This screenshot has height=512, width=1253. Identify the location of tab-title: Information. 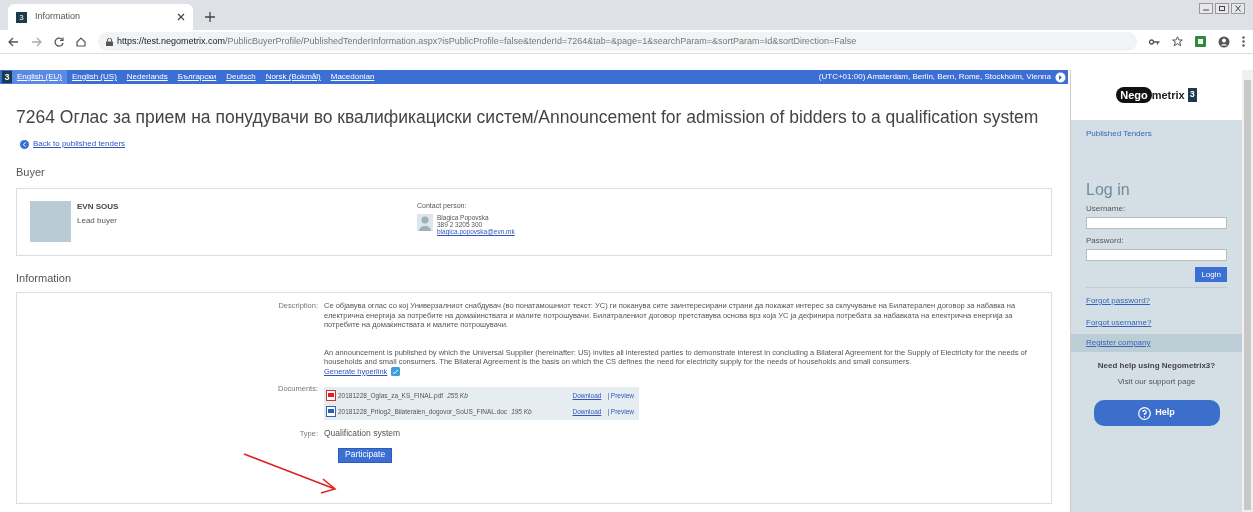
(58, 17).